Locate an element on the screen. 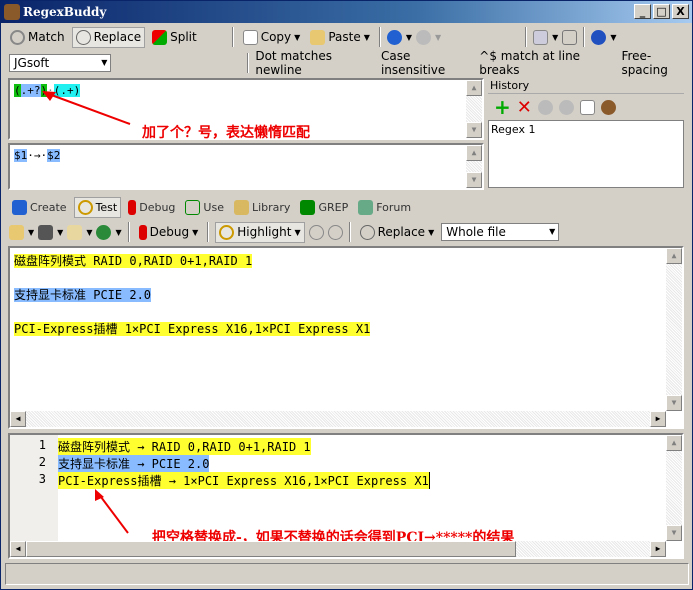 This screenshot has height=590, width=693. result-line: 支持显卡标准 → PCIE 2.0 is located at coordinates (134, 463).